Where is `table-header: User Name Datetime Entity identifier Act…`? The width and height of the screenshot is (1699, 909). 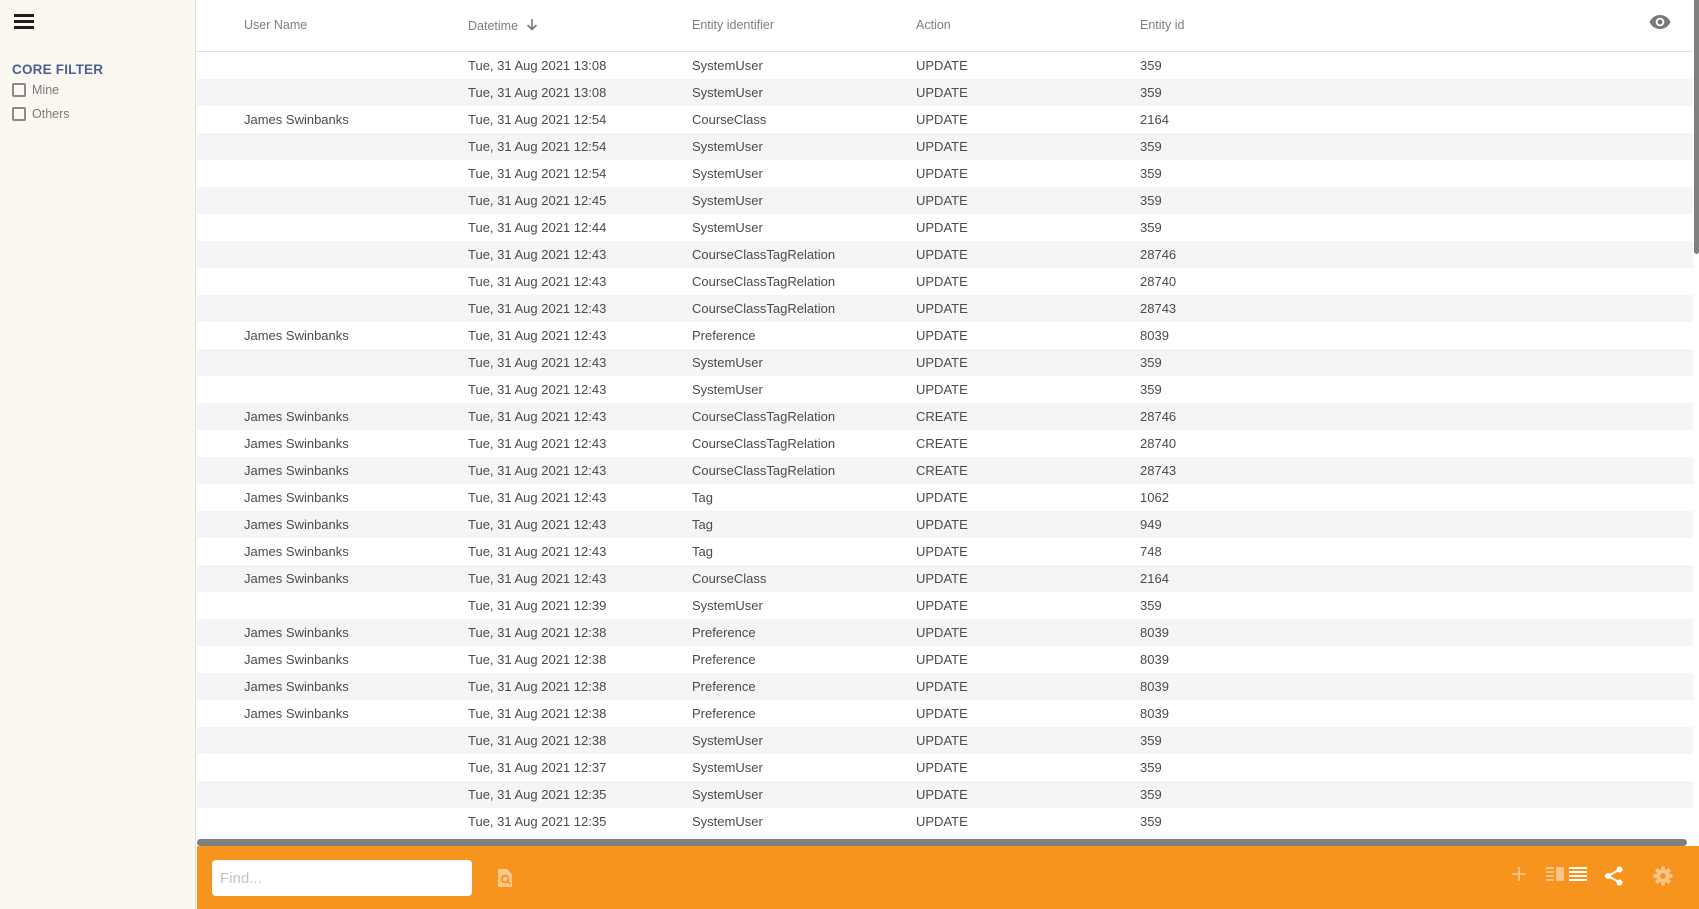
table-header: User Name Datetime Entity identifier Act… is located at coordinates (945, 26).